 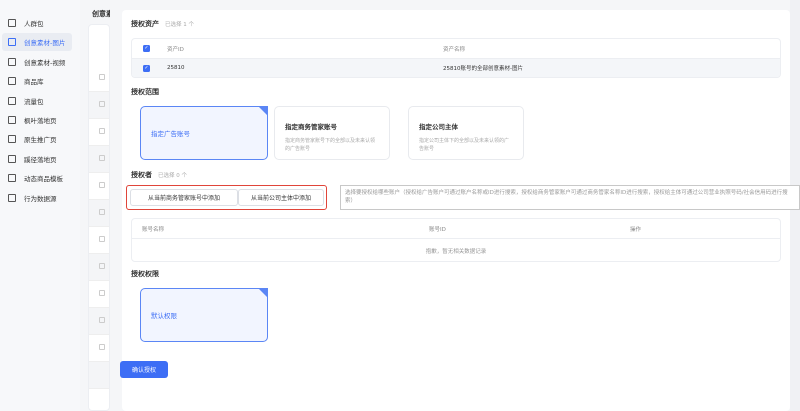 I want to click on inbox-icon, so click(x=12, y=81).